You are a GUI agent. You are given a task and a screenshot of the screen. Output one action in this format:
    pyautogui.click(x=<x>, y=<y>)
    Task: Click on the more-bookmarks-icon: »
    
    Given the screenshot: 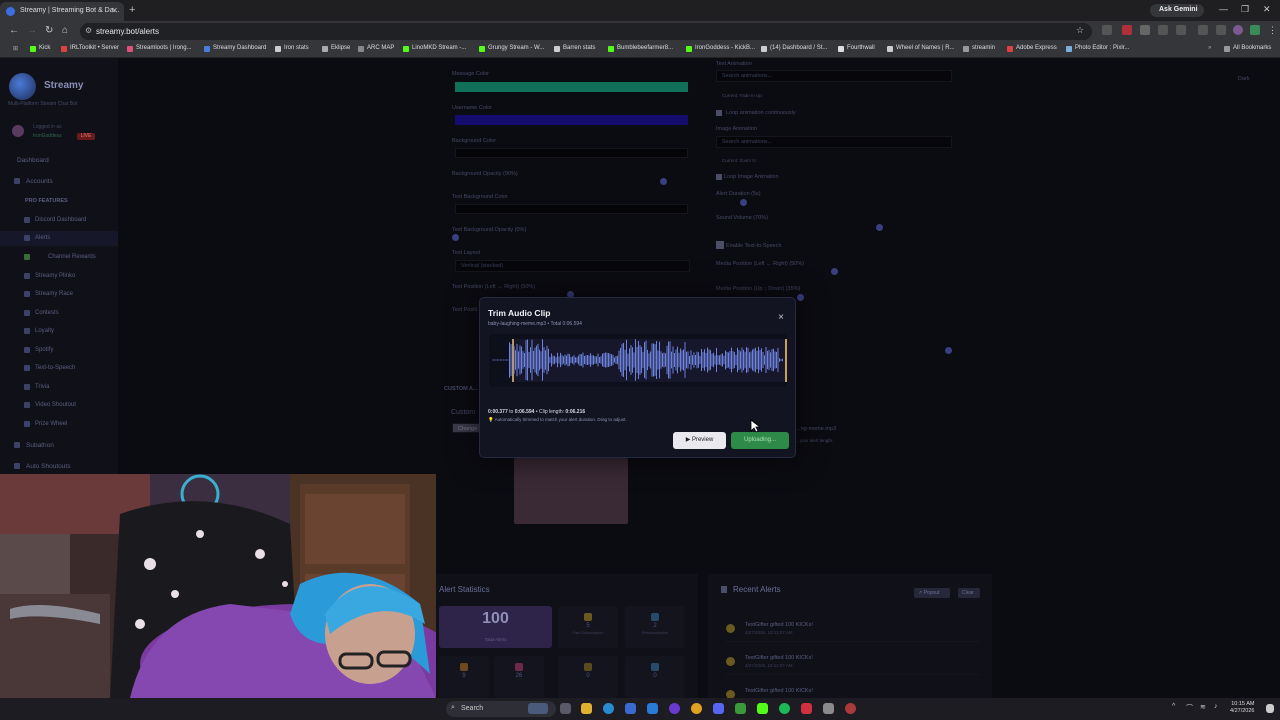 What is the action you would take?
    pyautogui.click(x=1205, y=48)
    